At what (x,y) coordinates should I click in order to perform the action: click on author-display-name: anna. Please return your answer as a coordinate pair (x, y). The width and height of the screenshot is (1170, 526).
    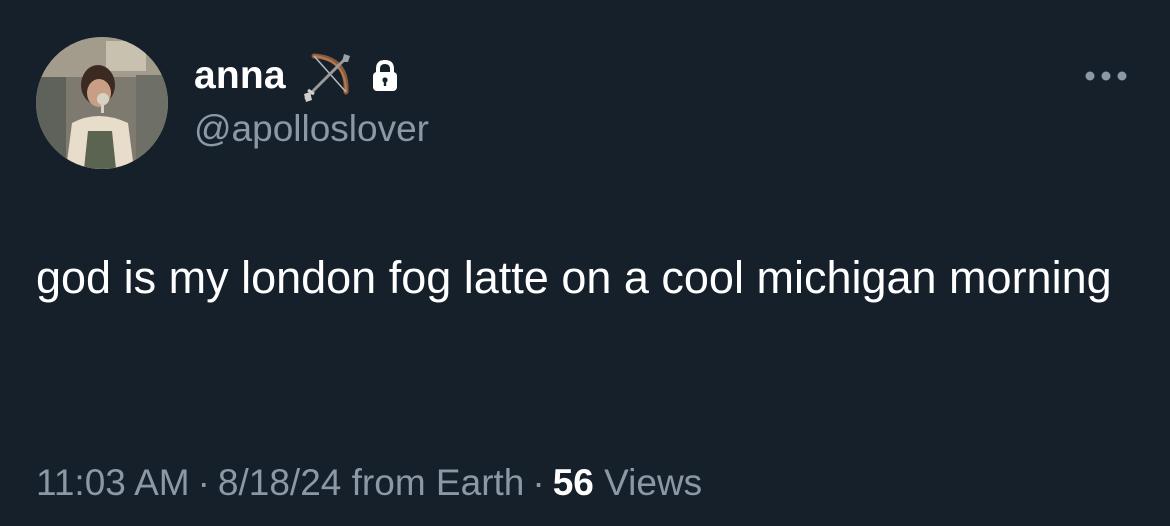
    Looking at the image, I should click on (240, 76).